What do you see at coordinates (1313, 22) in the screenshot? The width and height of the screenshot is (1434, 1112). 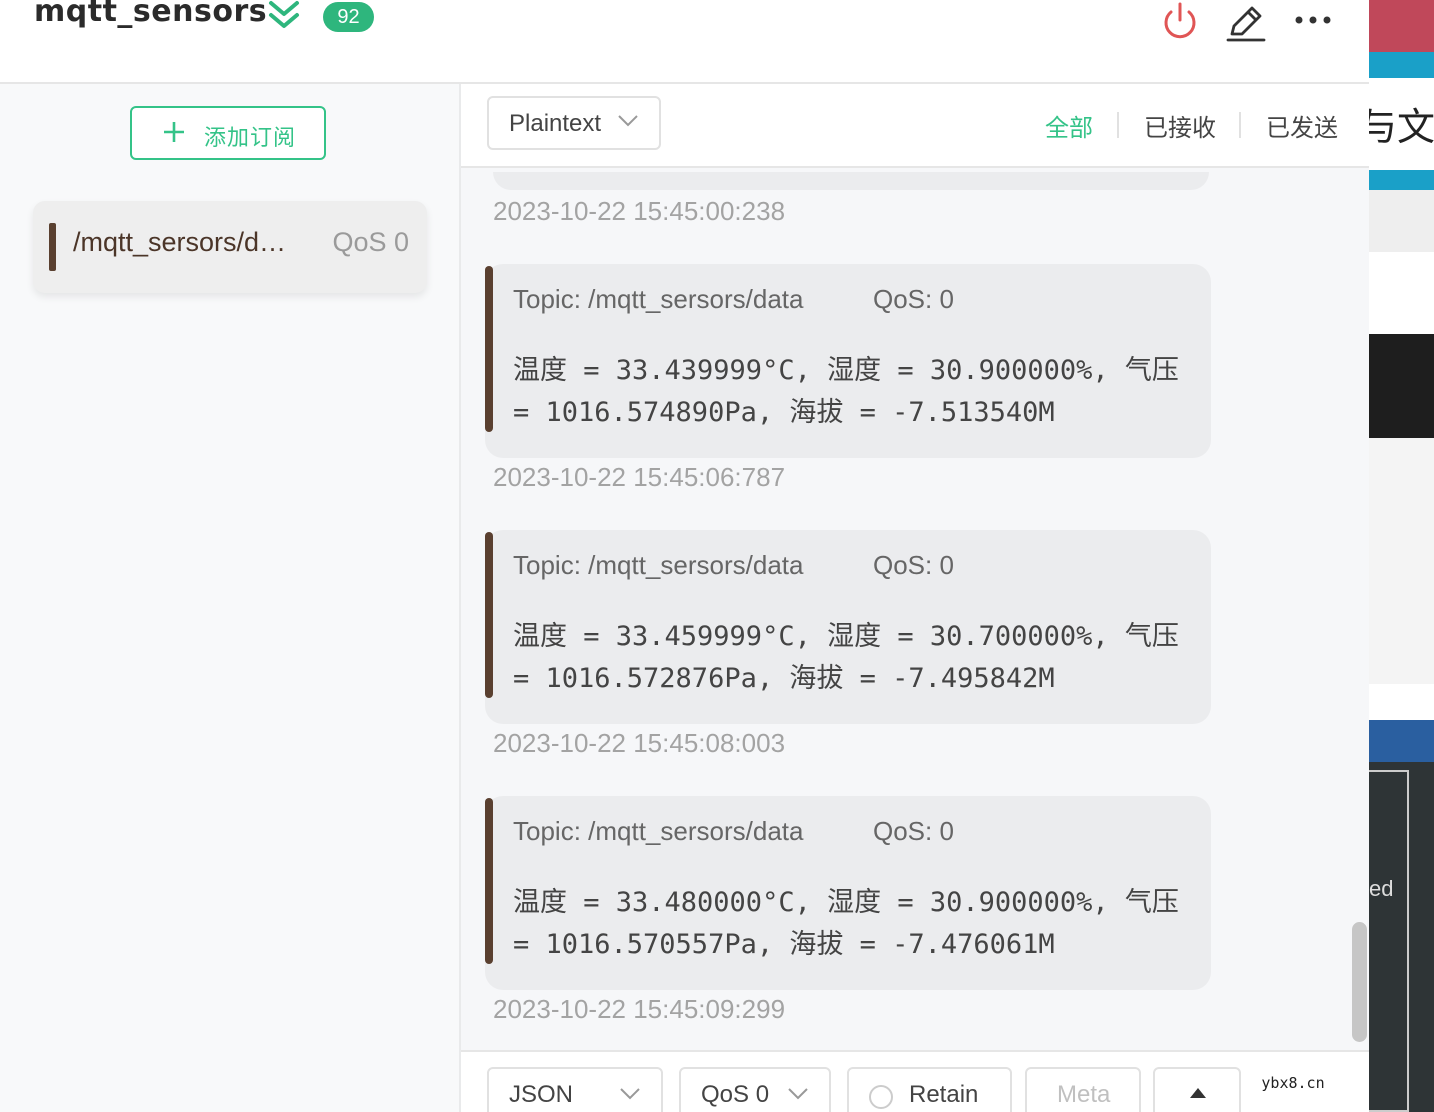 I see `more-icon` at bounding box center [1313, 22].